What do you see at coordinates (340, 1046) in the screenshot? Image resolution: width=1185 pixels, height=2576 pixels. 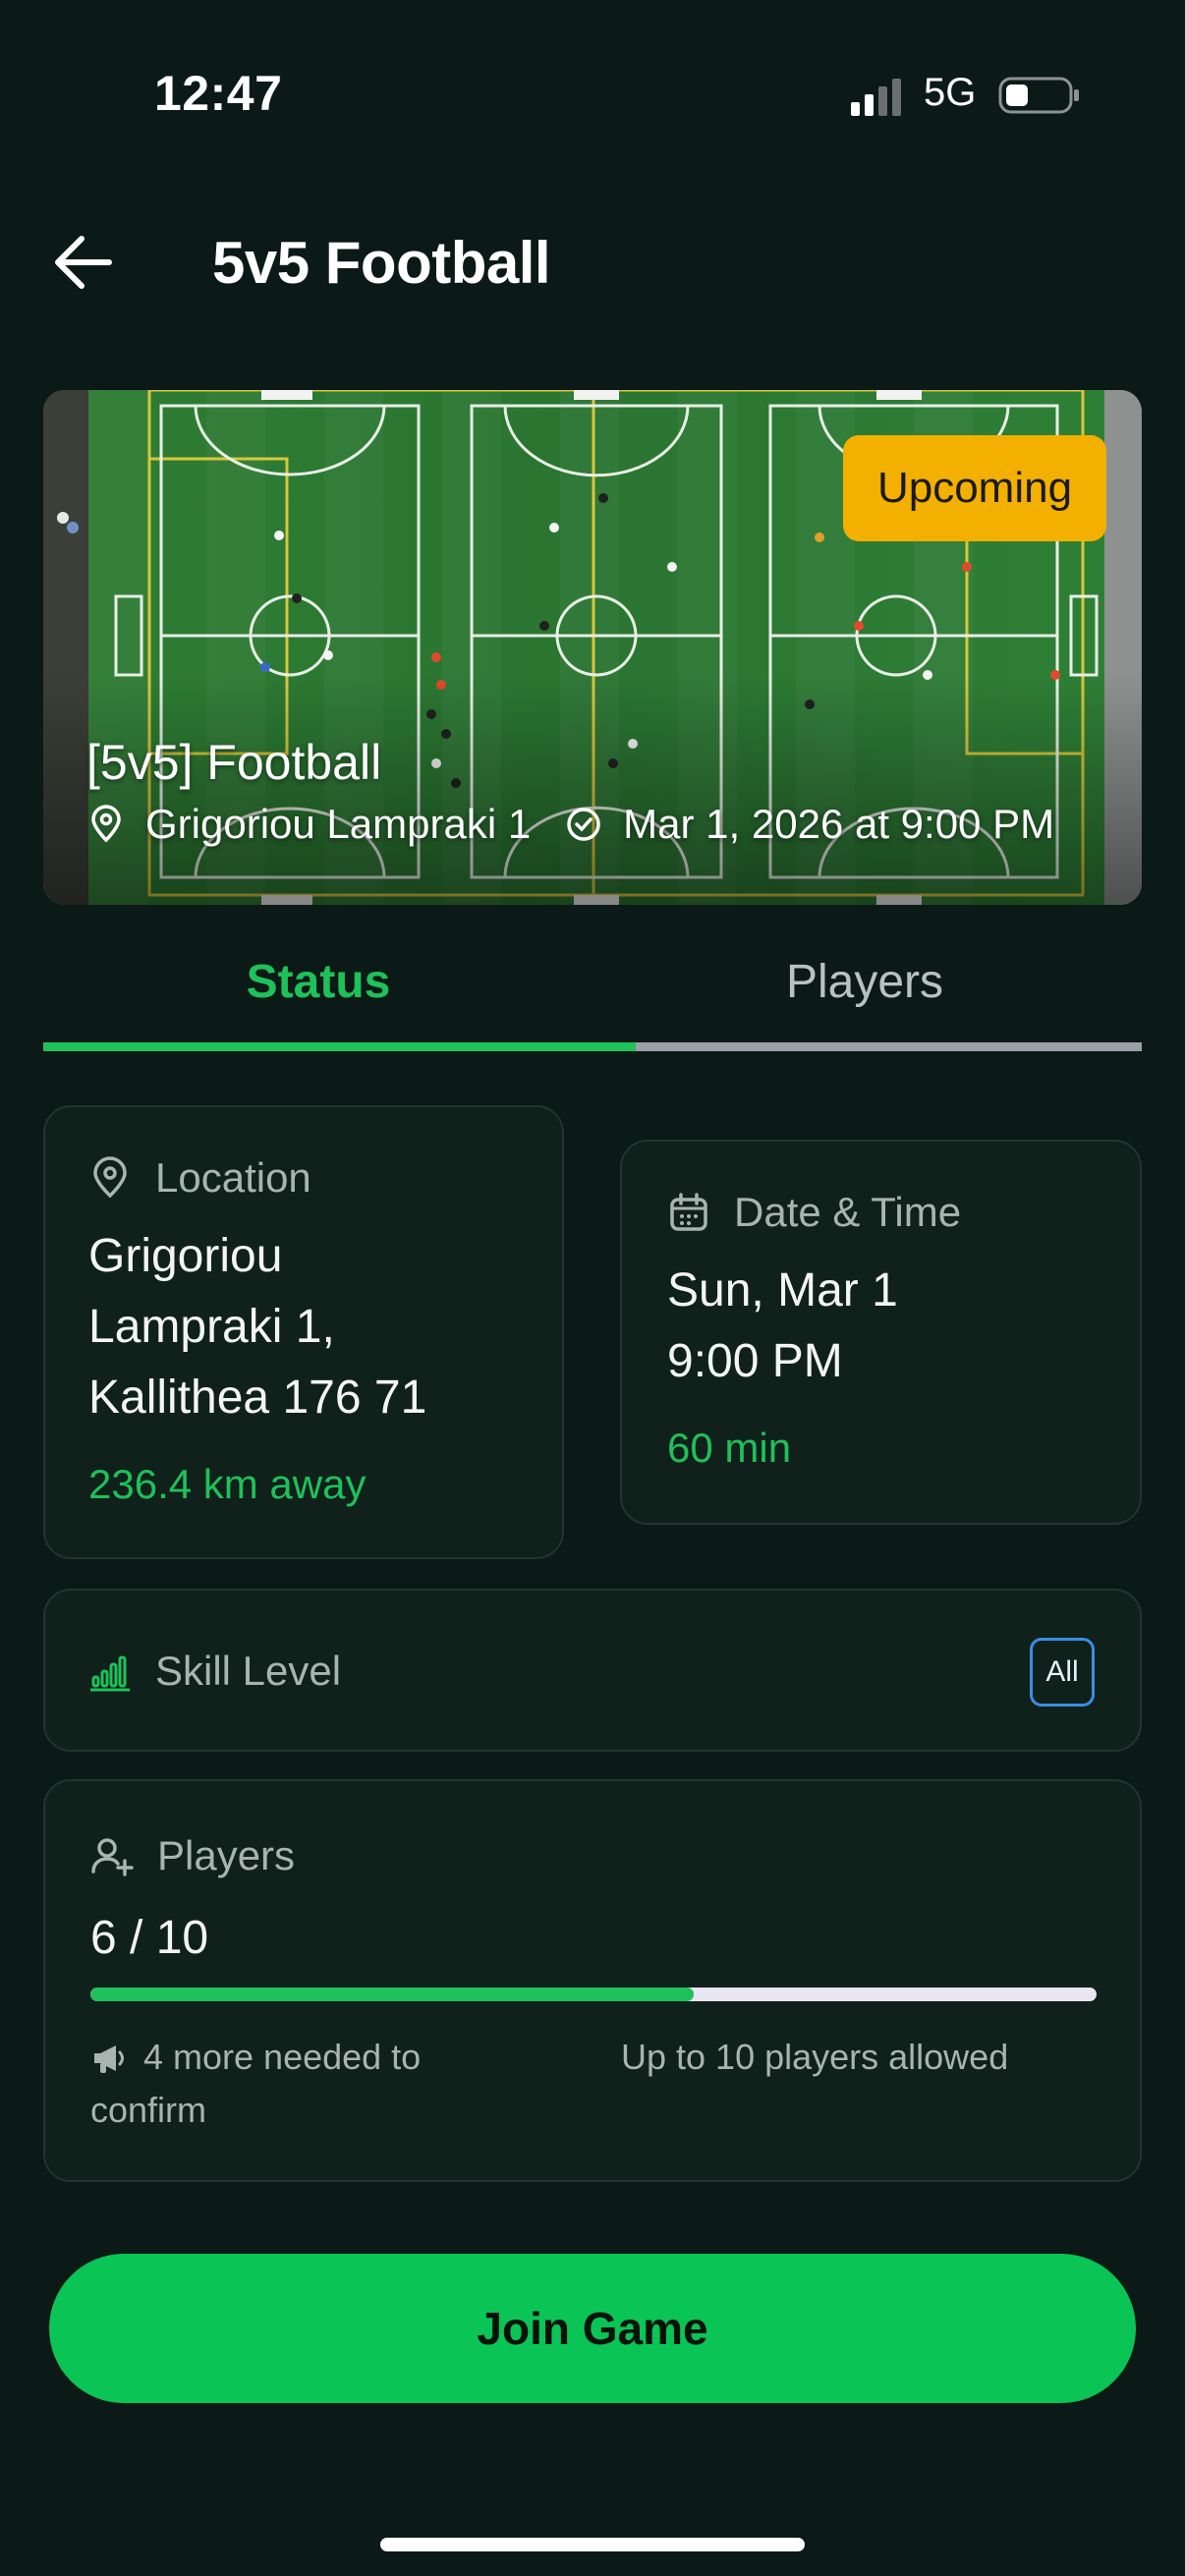 I see `tab-active-indicator` at bounding box center [340, 1046].